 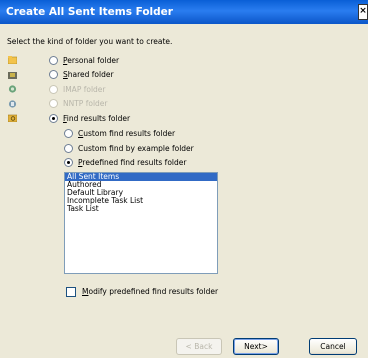 I want to click on radio-custom-find-results: Custom find results folder, so click(x=119, y=133).